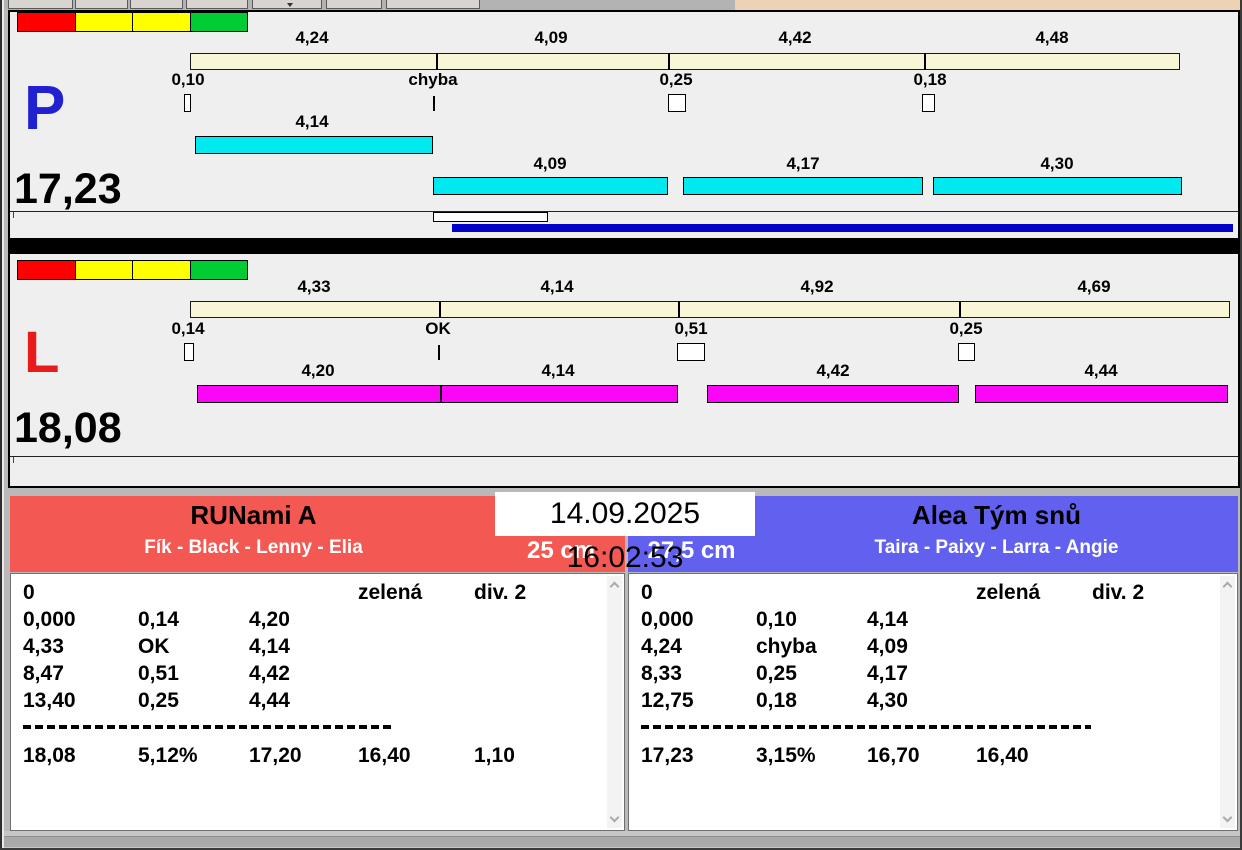 The height and width of the screenshot is (850, 1242). Describe the element at coordinates (68, 428) in the screenshot. I see `lane-total-time: 18,08` at that location.